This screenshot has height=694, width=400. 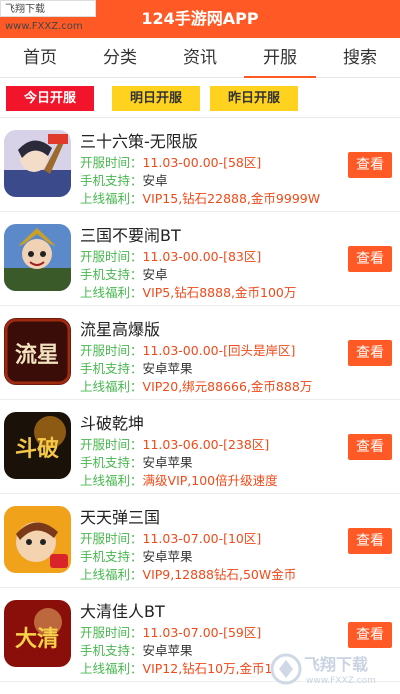 What do you see at coordinates (202, 632) in the screenshot?
I see `open-time-value: 11.03-07.00-[59区]` at bounding box center [202, 632].